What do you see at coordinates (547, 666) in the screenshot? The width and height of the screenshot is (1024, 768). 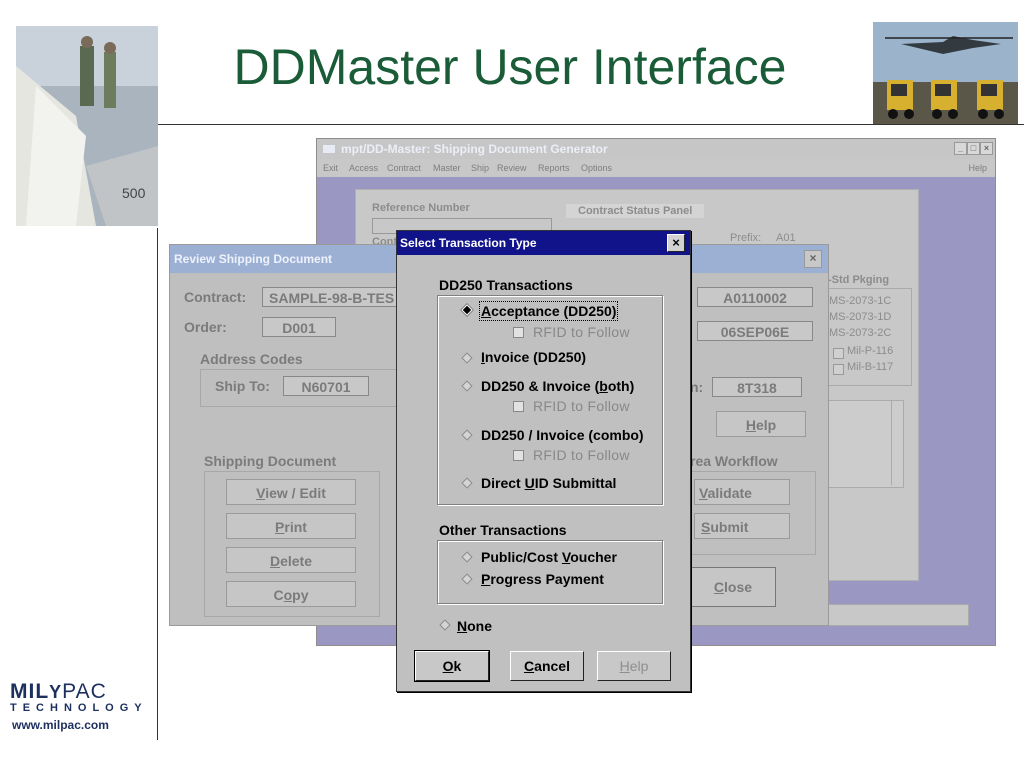 I see `cancel-button: Cancel` at bounding box center [547, 666].